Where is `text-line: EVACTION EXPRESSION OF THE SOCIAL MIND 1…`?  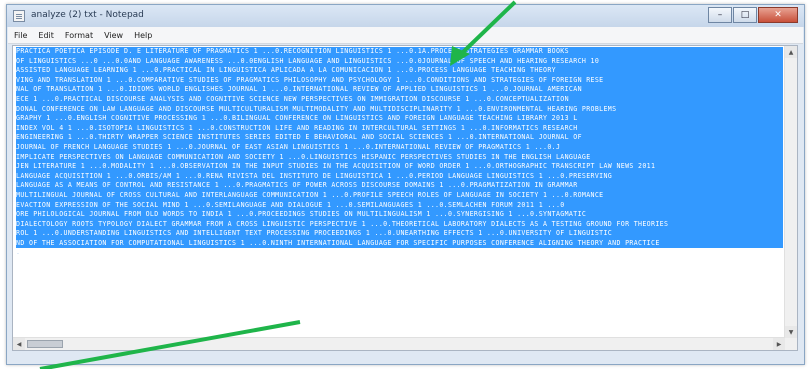 text-line: EVACTION EXPRESSION OF THE SOCIAL MIND 1… is located at coordinates (399, 205).